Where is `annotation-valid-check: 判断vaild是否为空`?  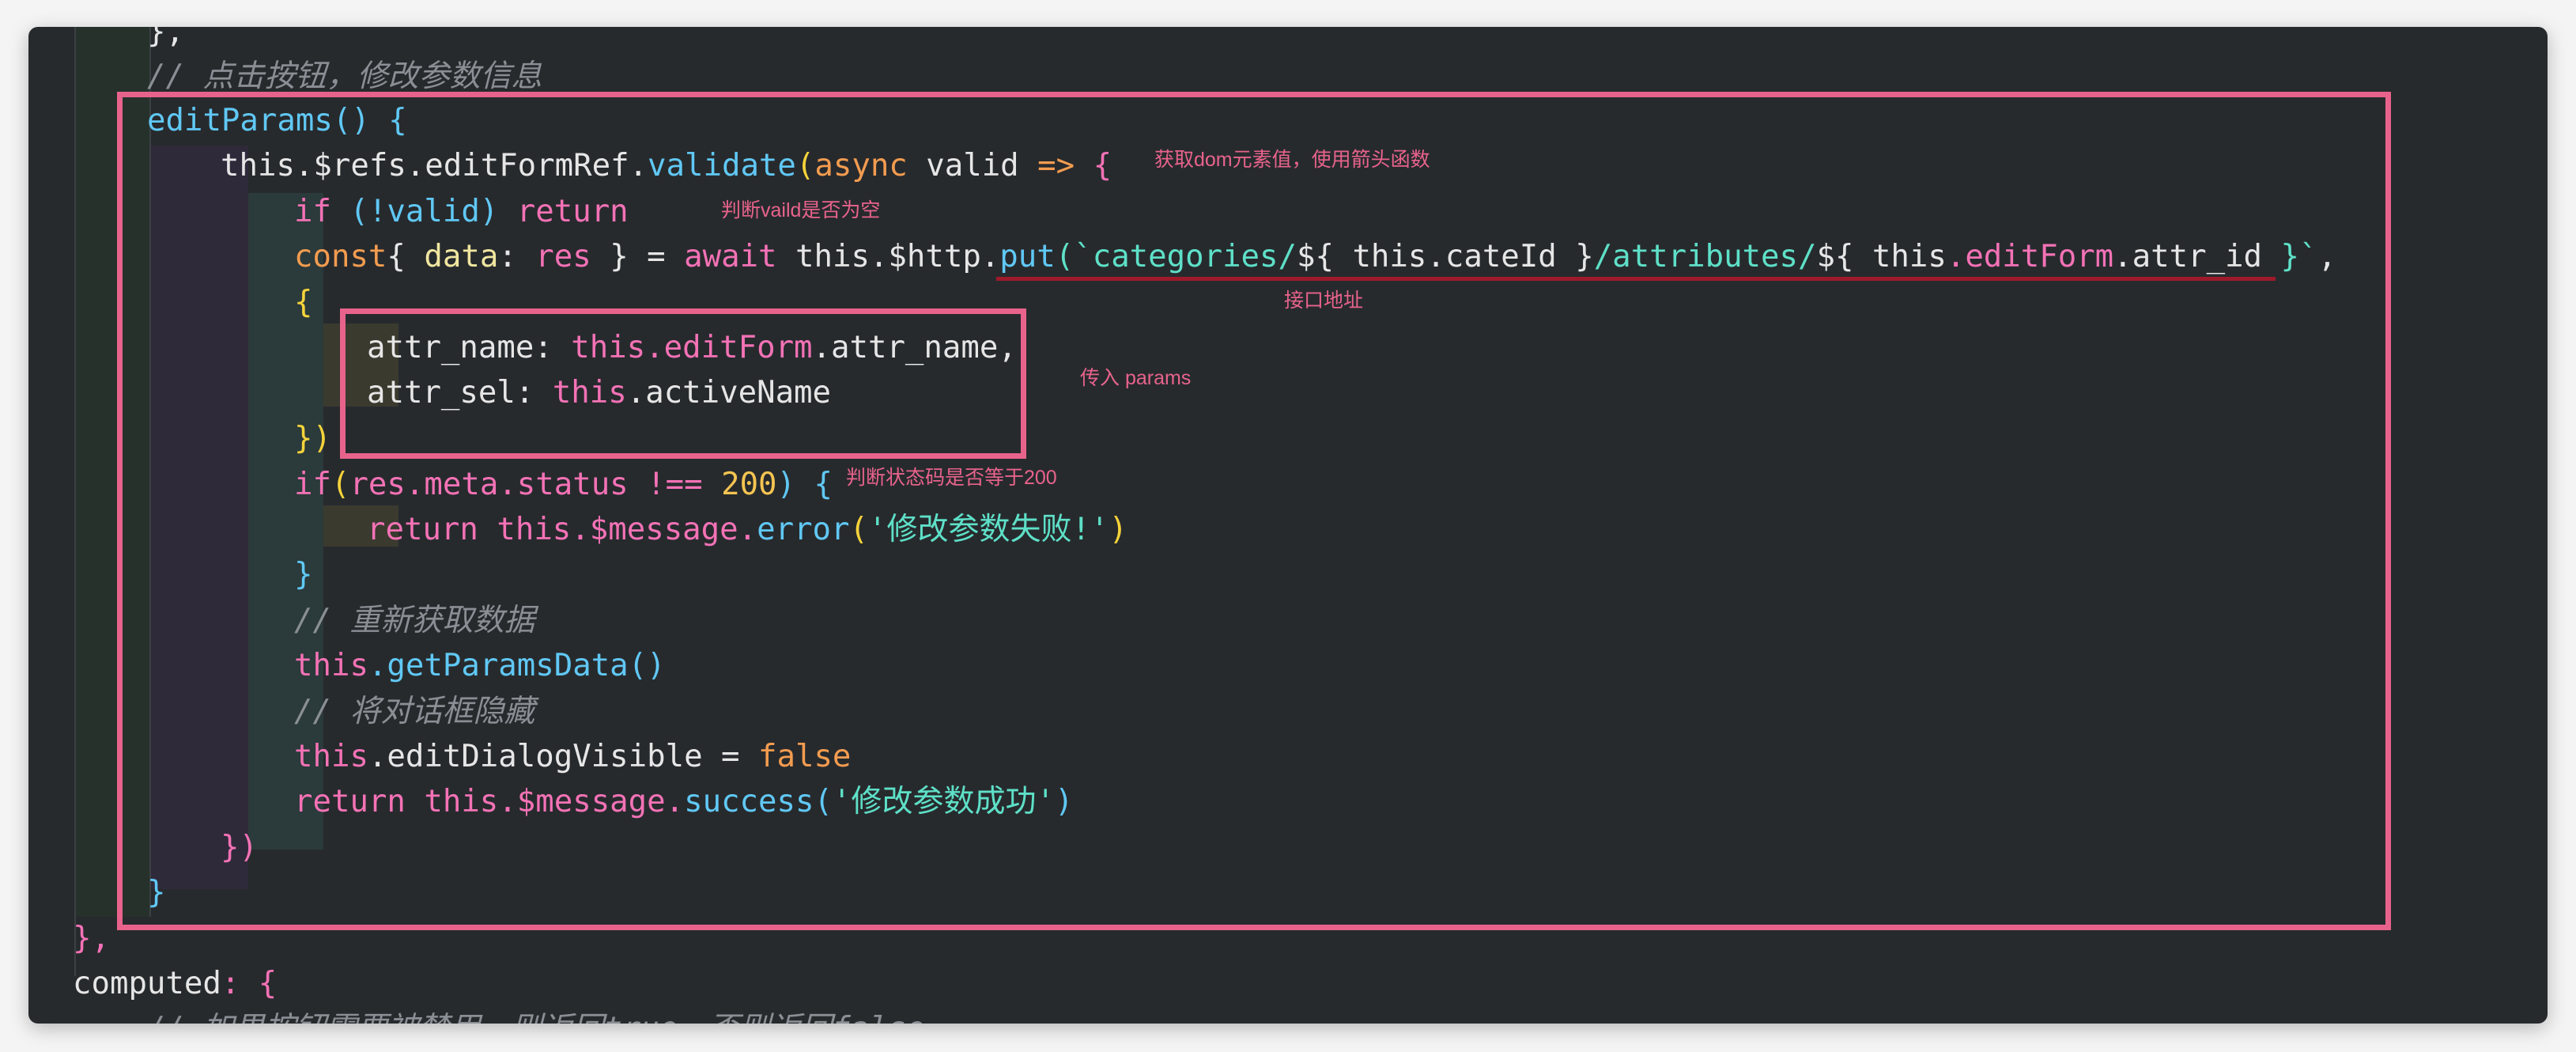
annotation-valid-check: 判断vaild是否为空 is located at coordinates (801, 210).